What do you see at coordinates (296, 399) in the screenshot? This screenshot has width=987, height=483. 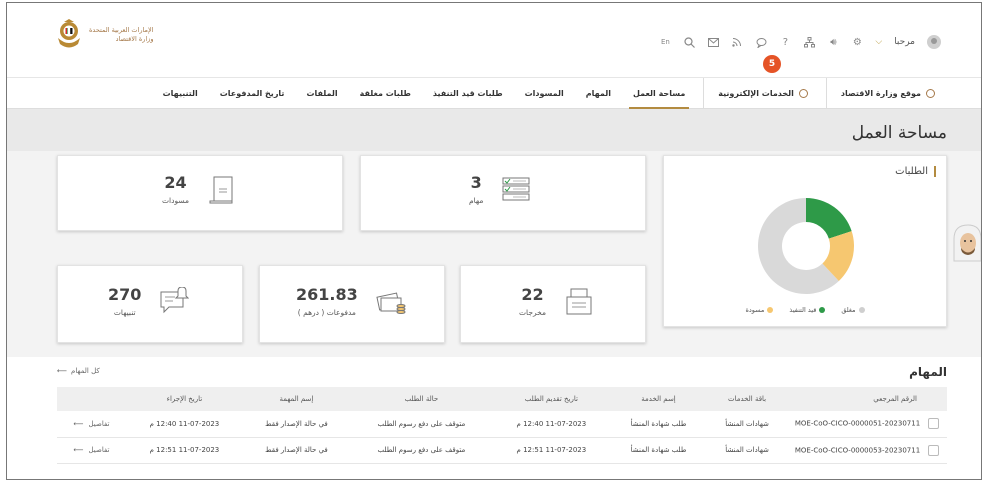 I see `column-header: إسم المهمة` at bounding box center [296, 399].